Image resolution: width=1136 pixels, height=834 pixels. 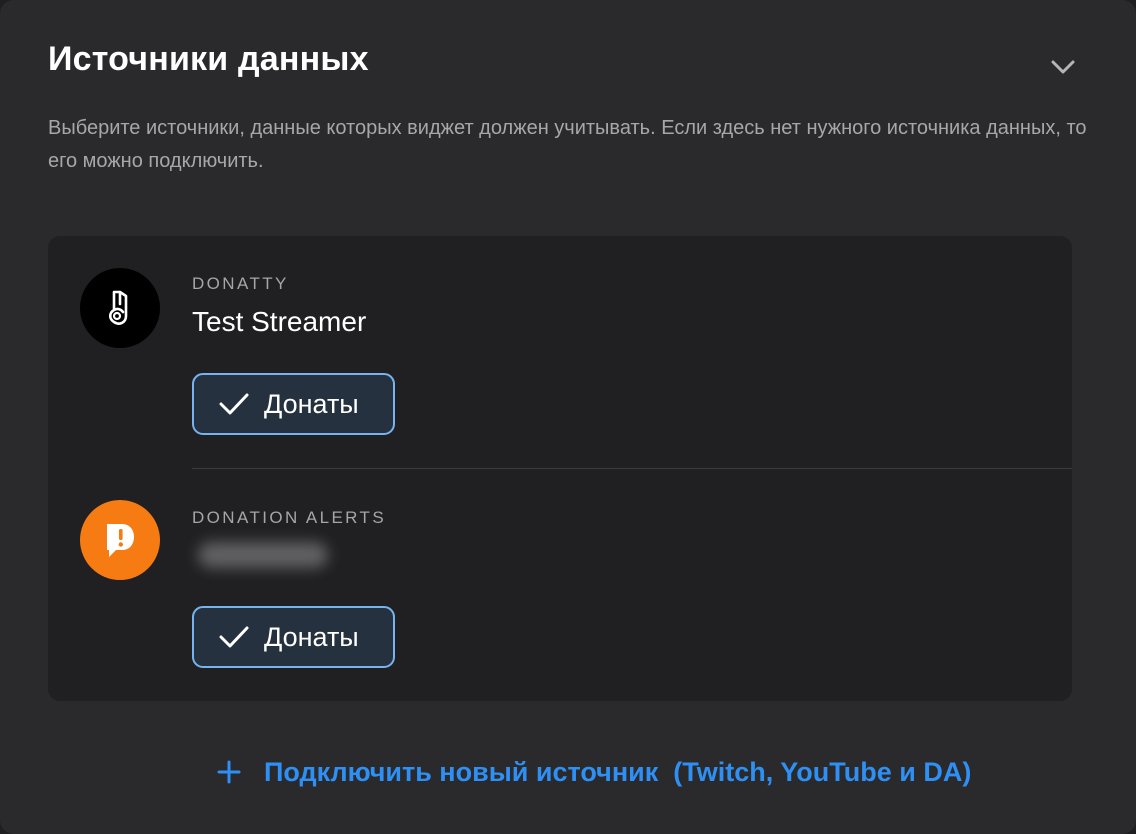 I want to click on donationalerts-logo-icon, so click(x=120, y=540).